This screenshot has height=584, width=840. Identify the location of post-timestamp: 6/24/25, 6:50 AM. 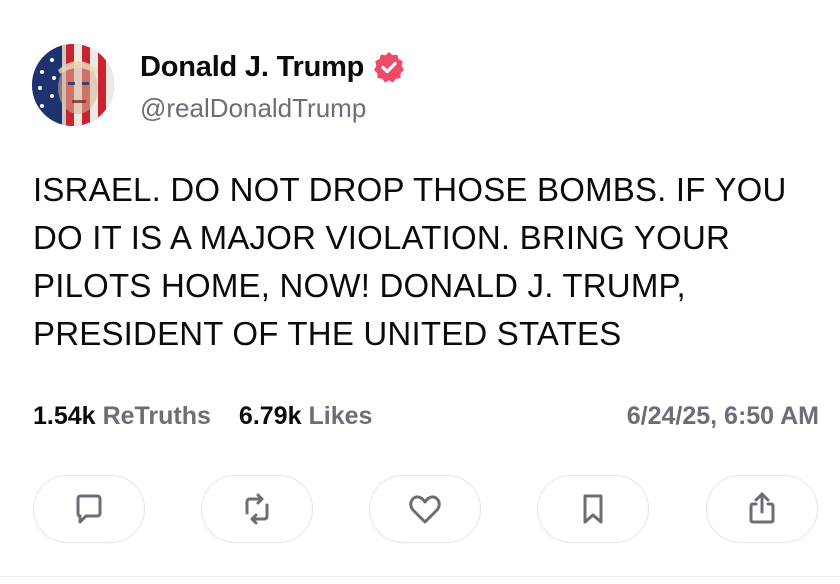
(723, 416).